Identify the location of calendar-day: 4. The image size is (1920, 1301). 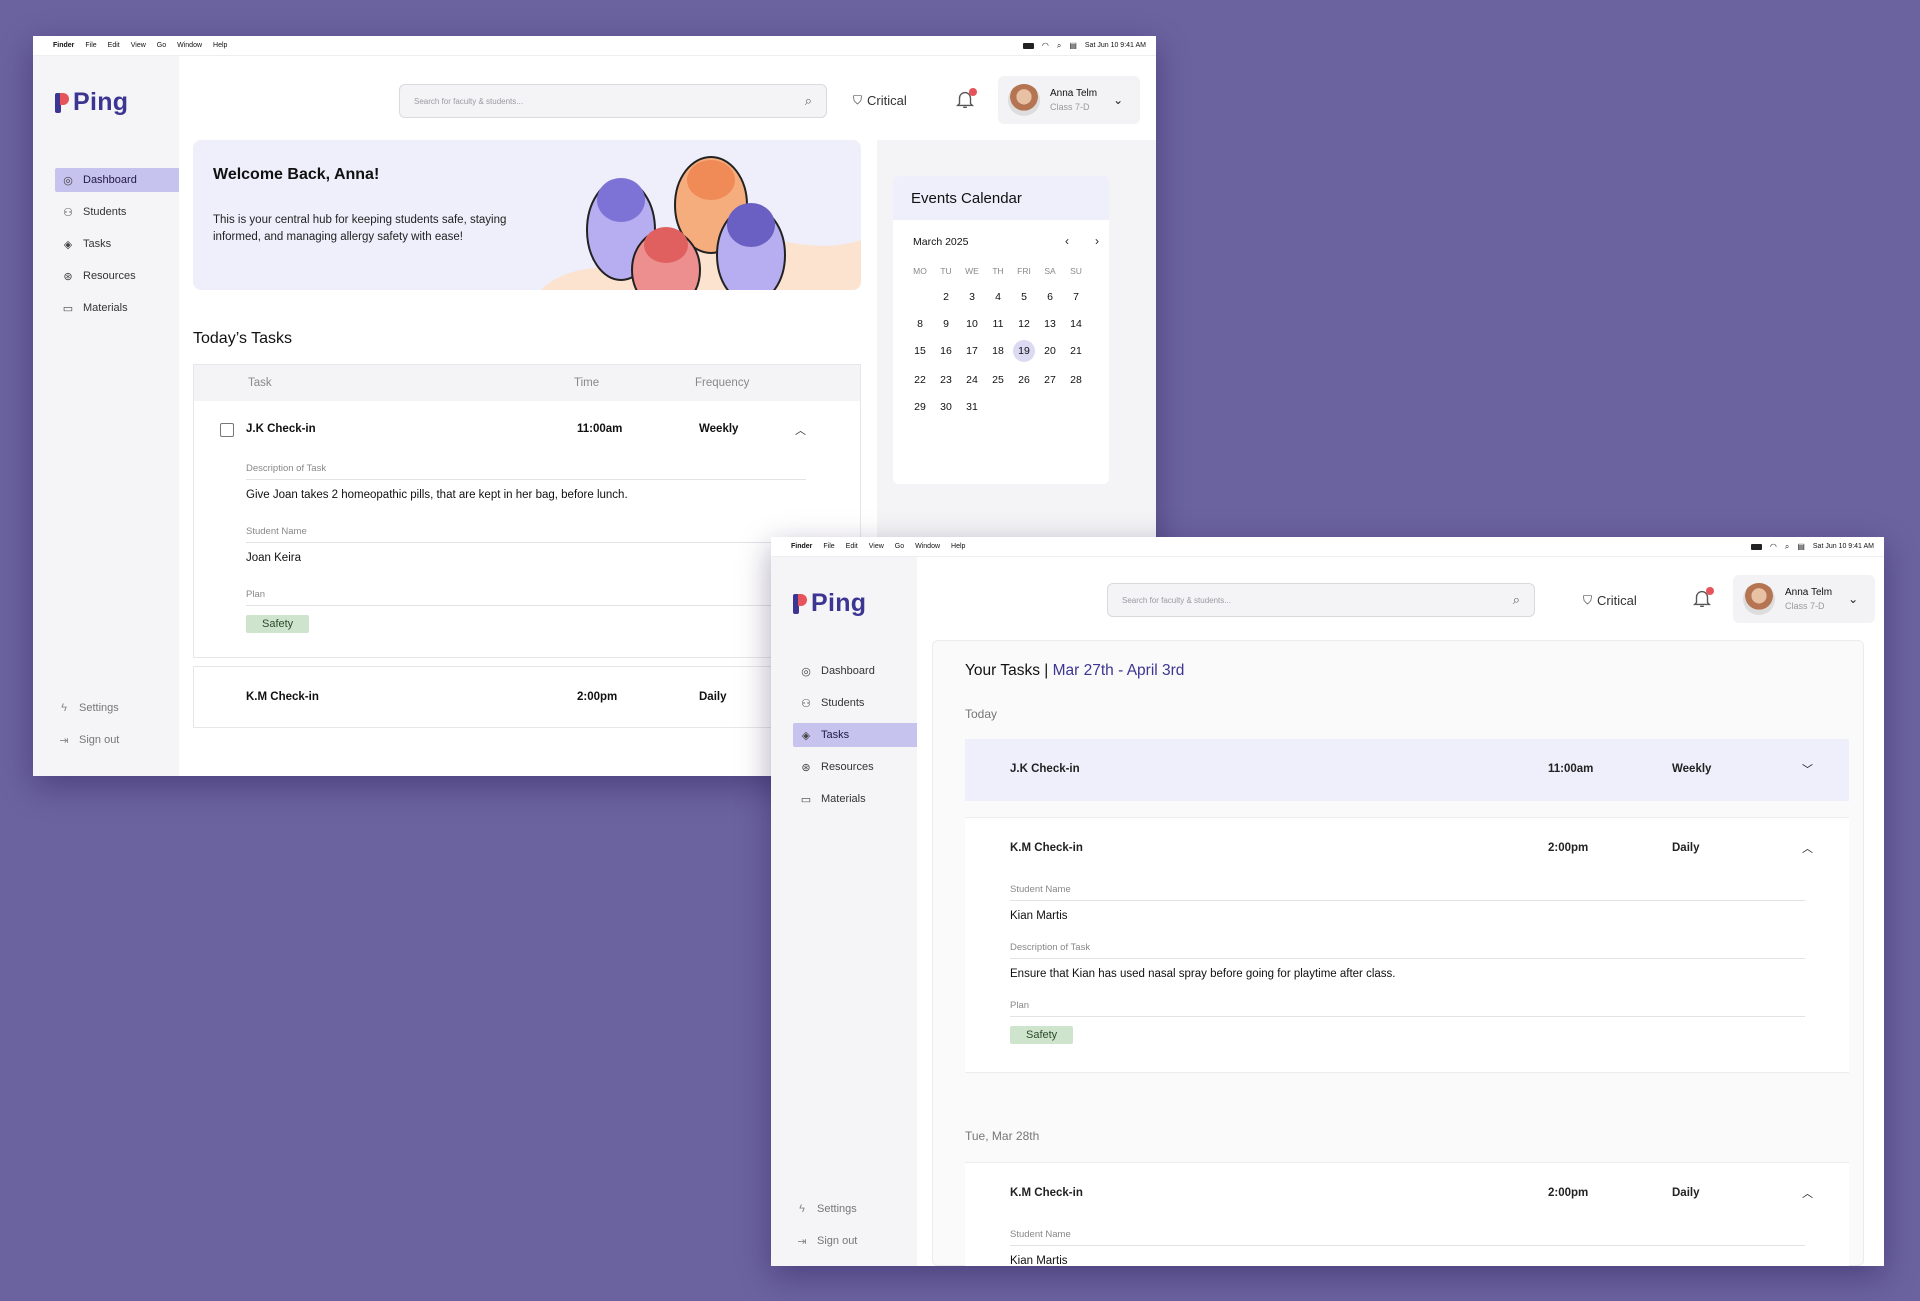
(998, 297).